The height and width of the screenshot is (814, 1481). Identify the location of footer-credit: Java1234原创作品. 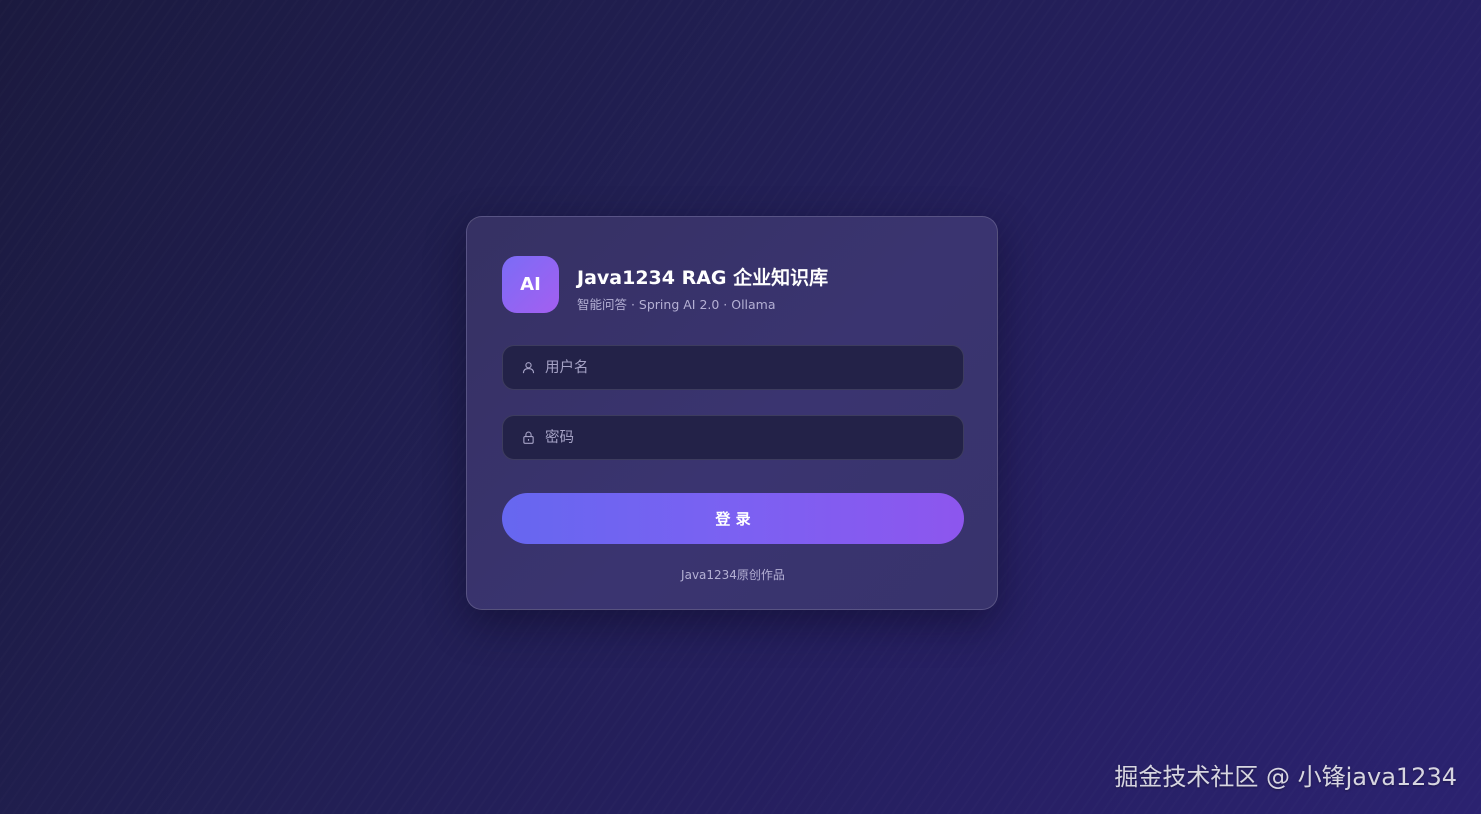
(733, 575).